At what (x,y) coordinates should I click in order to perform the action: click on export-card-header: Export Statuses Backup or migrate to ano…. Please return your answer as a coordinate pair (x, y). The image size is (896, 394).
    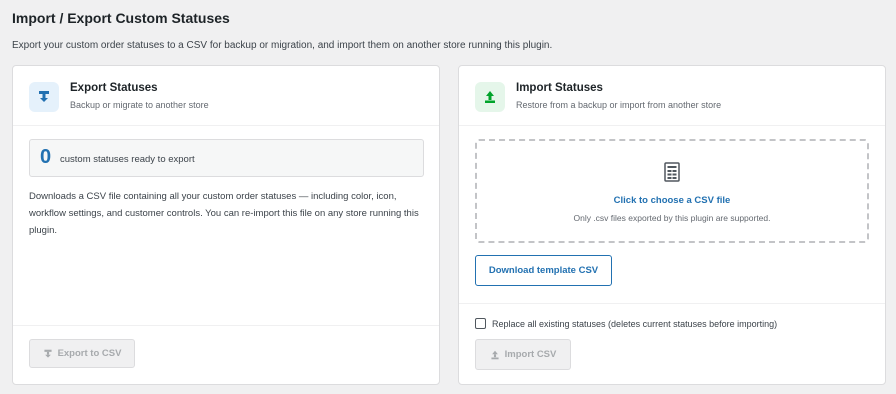
    Looking at the image, I should click on (226, 96).